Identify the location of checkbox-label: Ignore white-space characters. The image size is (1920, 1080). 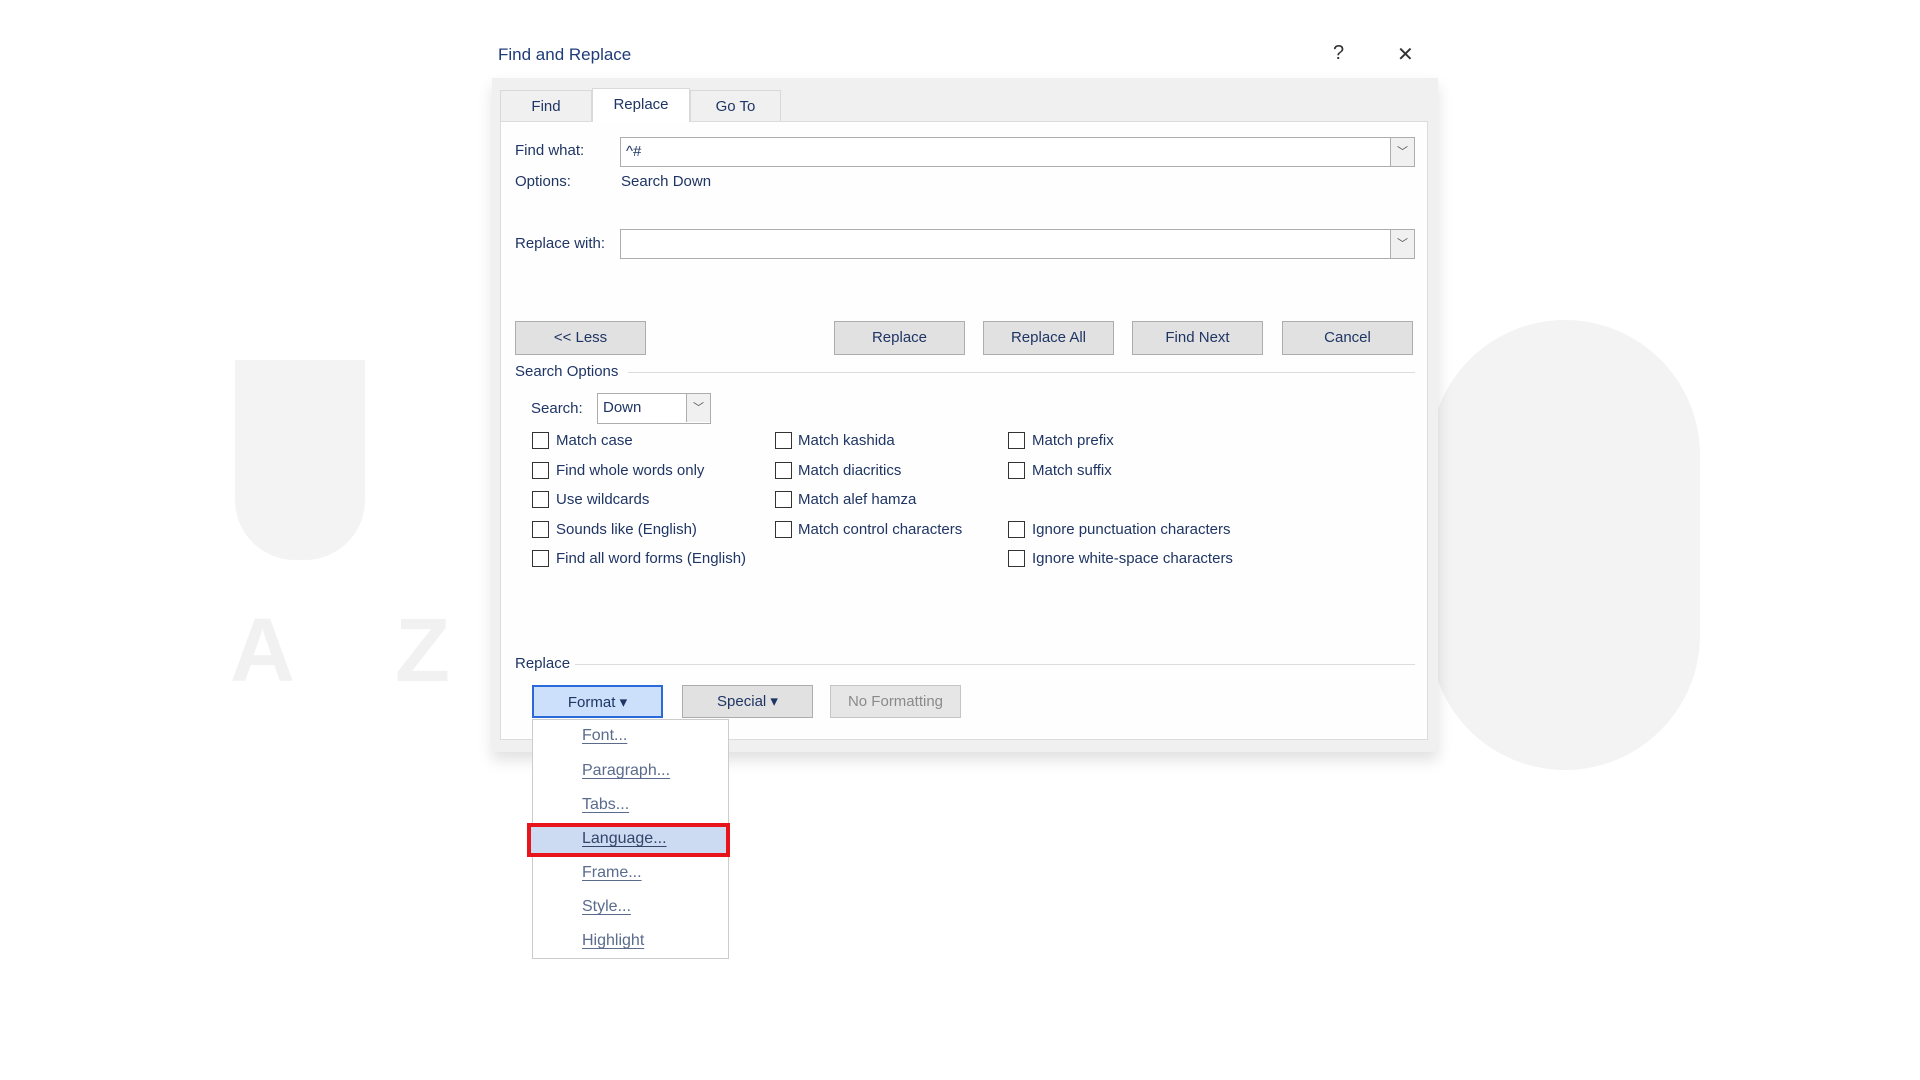
(1132, 559).